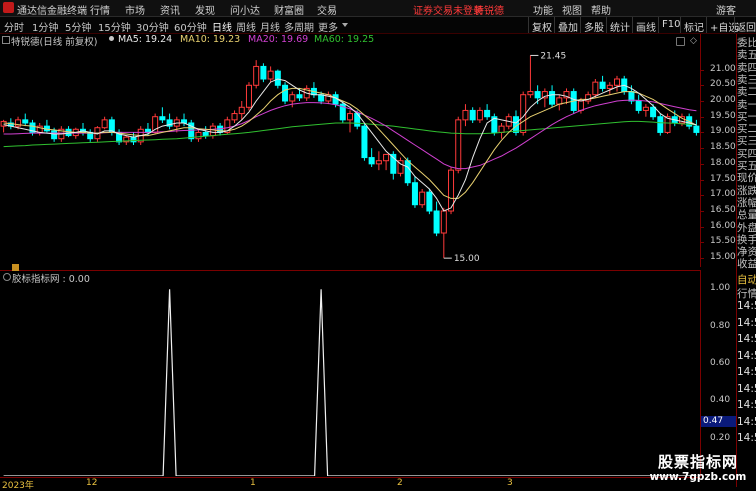  Describe the element at coordinates (135, 9) in the screenshot. I see `menu-shichang: 市场` at that location.